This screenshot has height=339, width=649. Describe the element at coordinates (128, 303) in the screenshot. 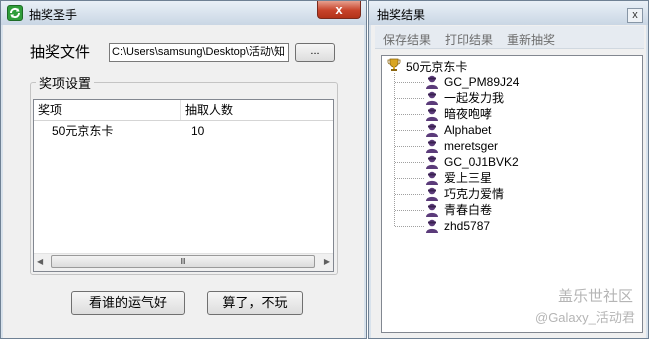

I see `draw-button: 看谁的运气好` at that location.